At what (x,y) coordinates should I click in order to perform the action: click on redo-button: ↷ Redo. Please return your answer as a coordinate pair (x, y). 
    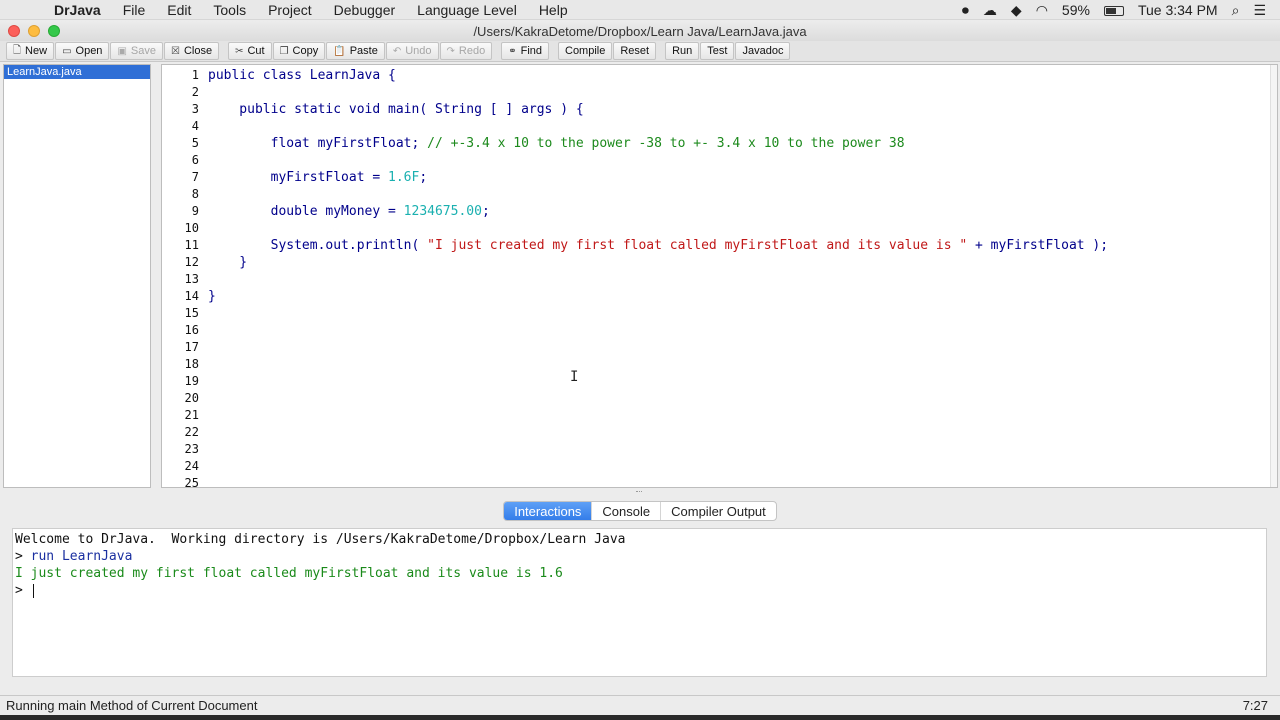
    Looking at the image, I should click on (466, 51).